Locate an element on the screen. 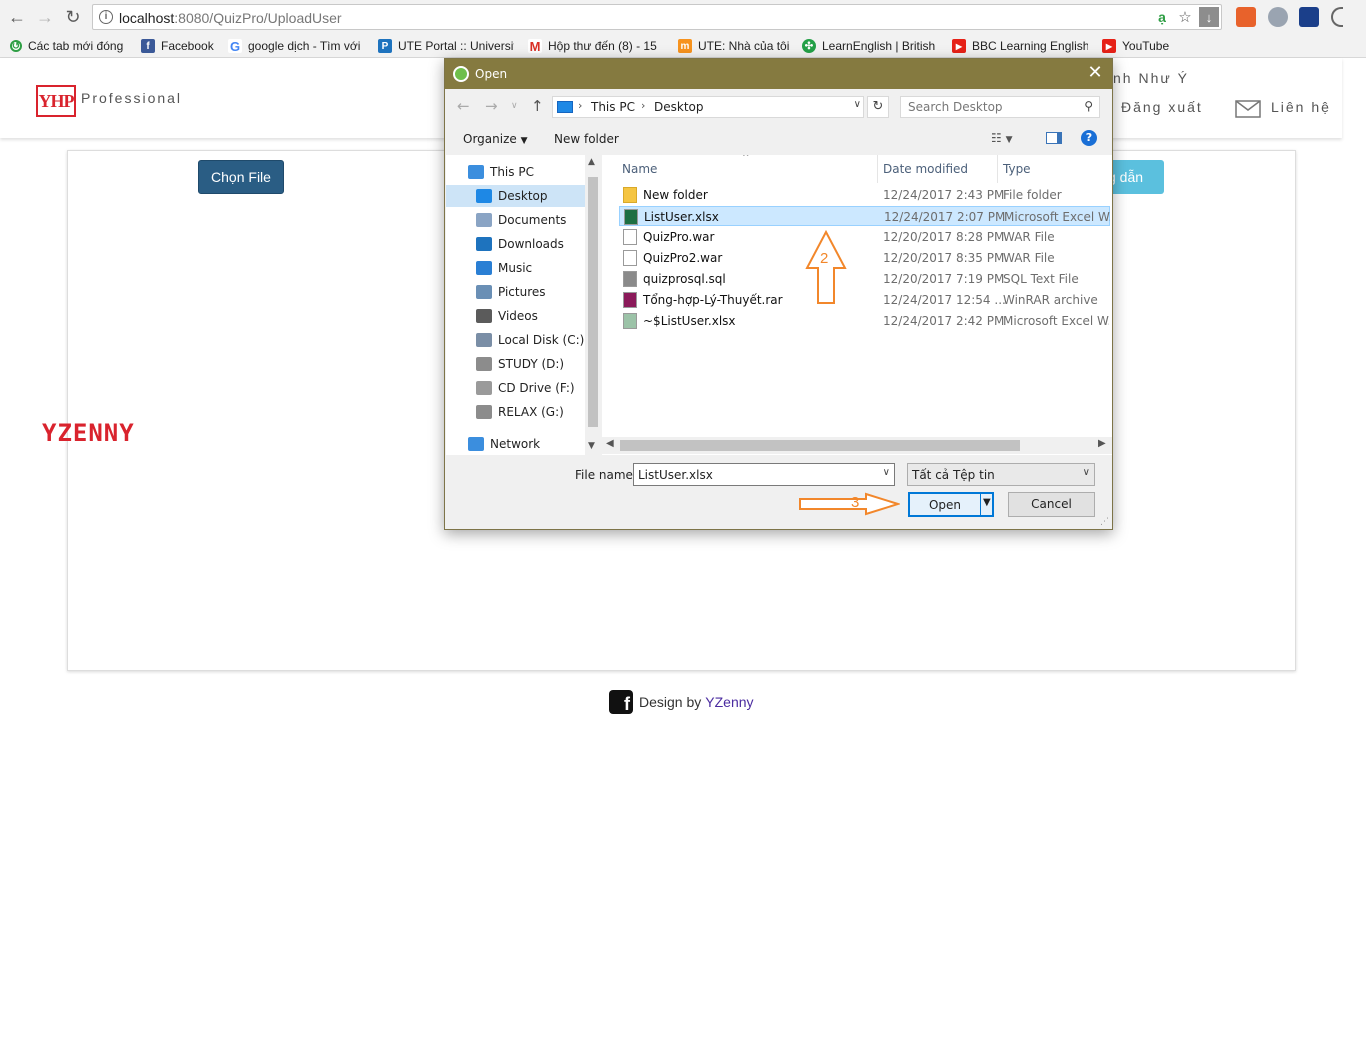 Image resolution: width=1366 pixels, height=1062 pixels. dialog-titlebar: Open ✕ is located at coordinates (778, 74).